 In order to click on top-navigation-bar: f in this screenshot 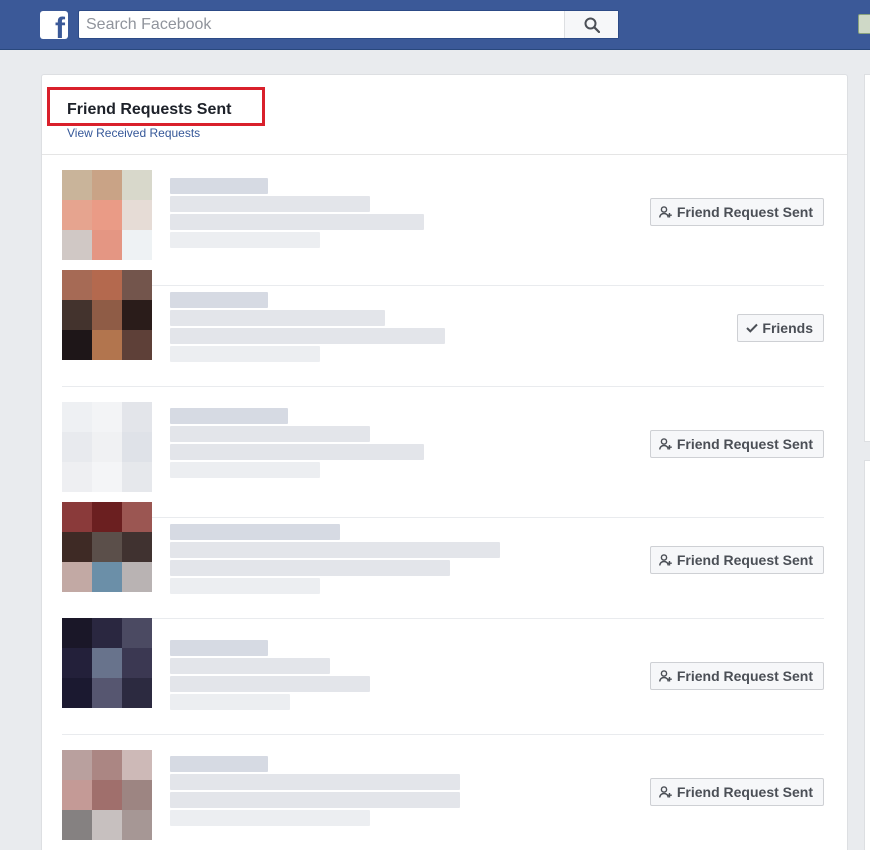, I will do `click(435, 25)`.